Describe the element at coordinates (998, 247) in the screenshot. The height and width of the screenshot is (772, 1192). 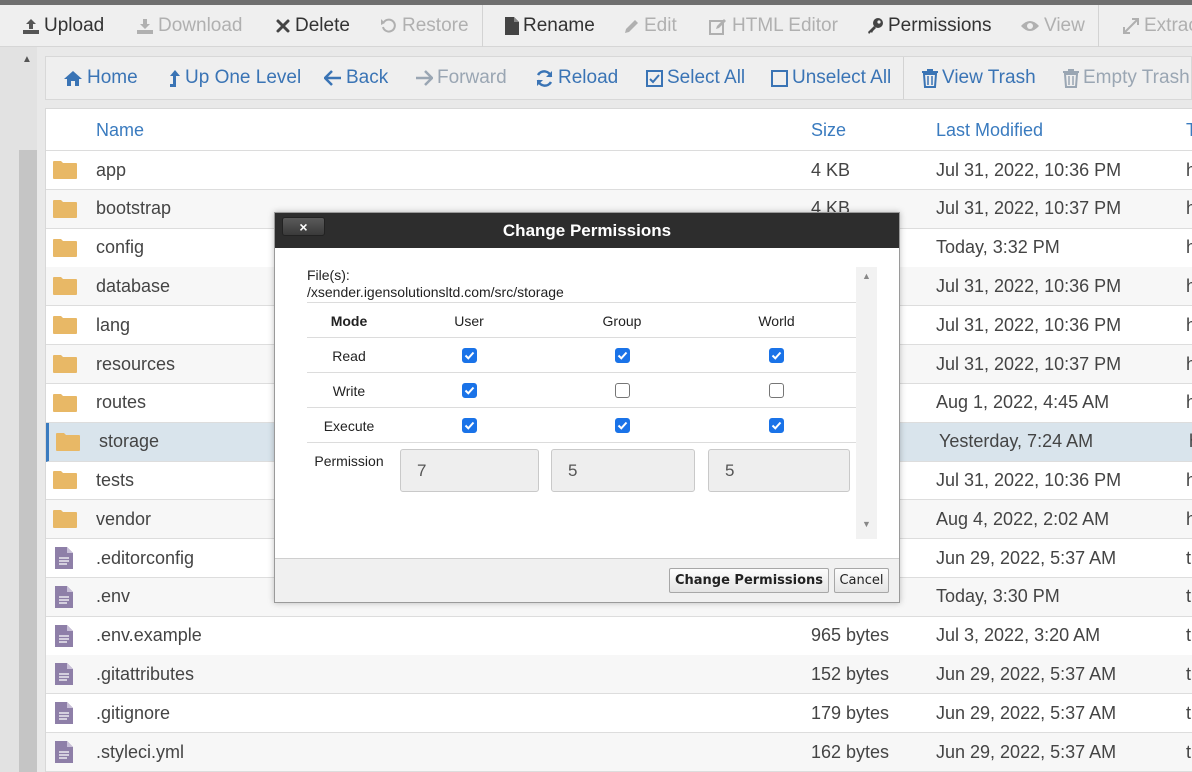
I see `file-modified: Today, 3:32 PM` at that location.